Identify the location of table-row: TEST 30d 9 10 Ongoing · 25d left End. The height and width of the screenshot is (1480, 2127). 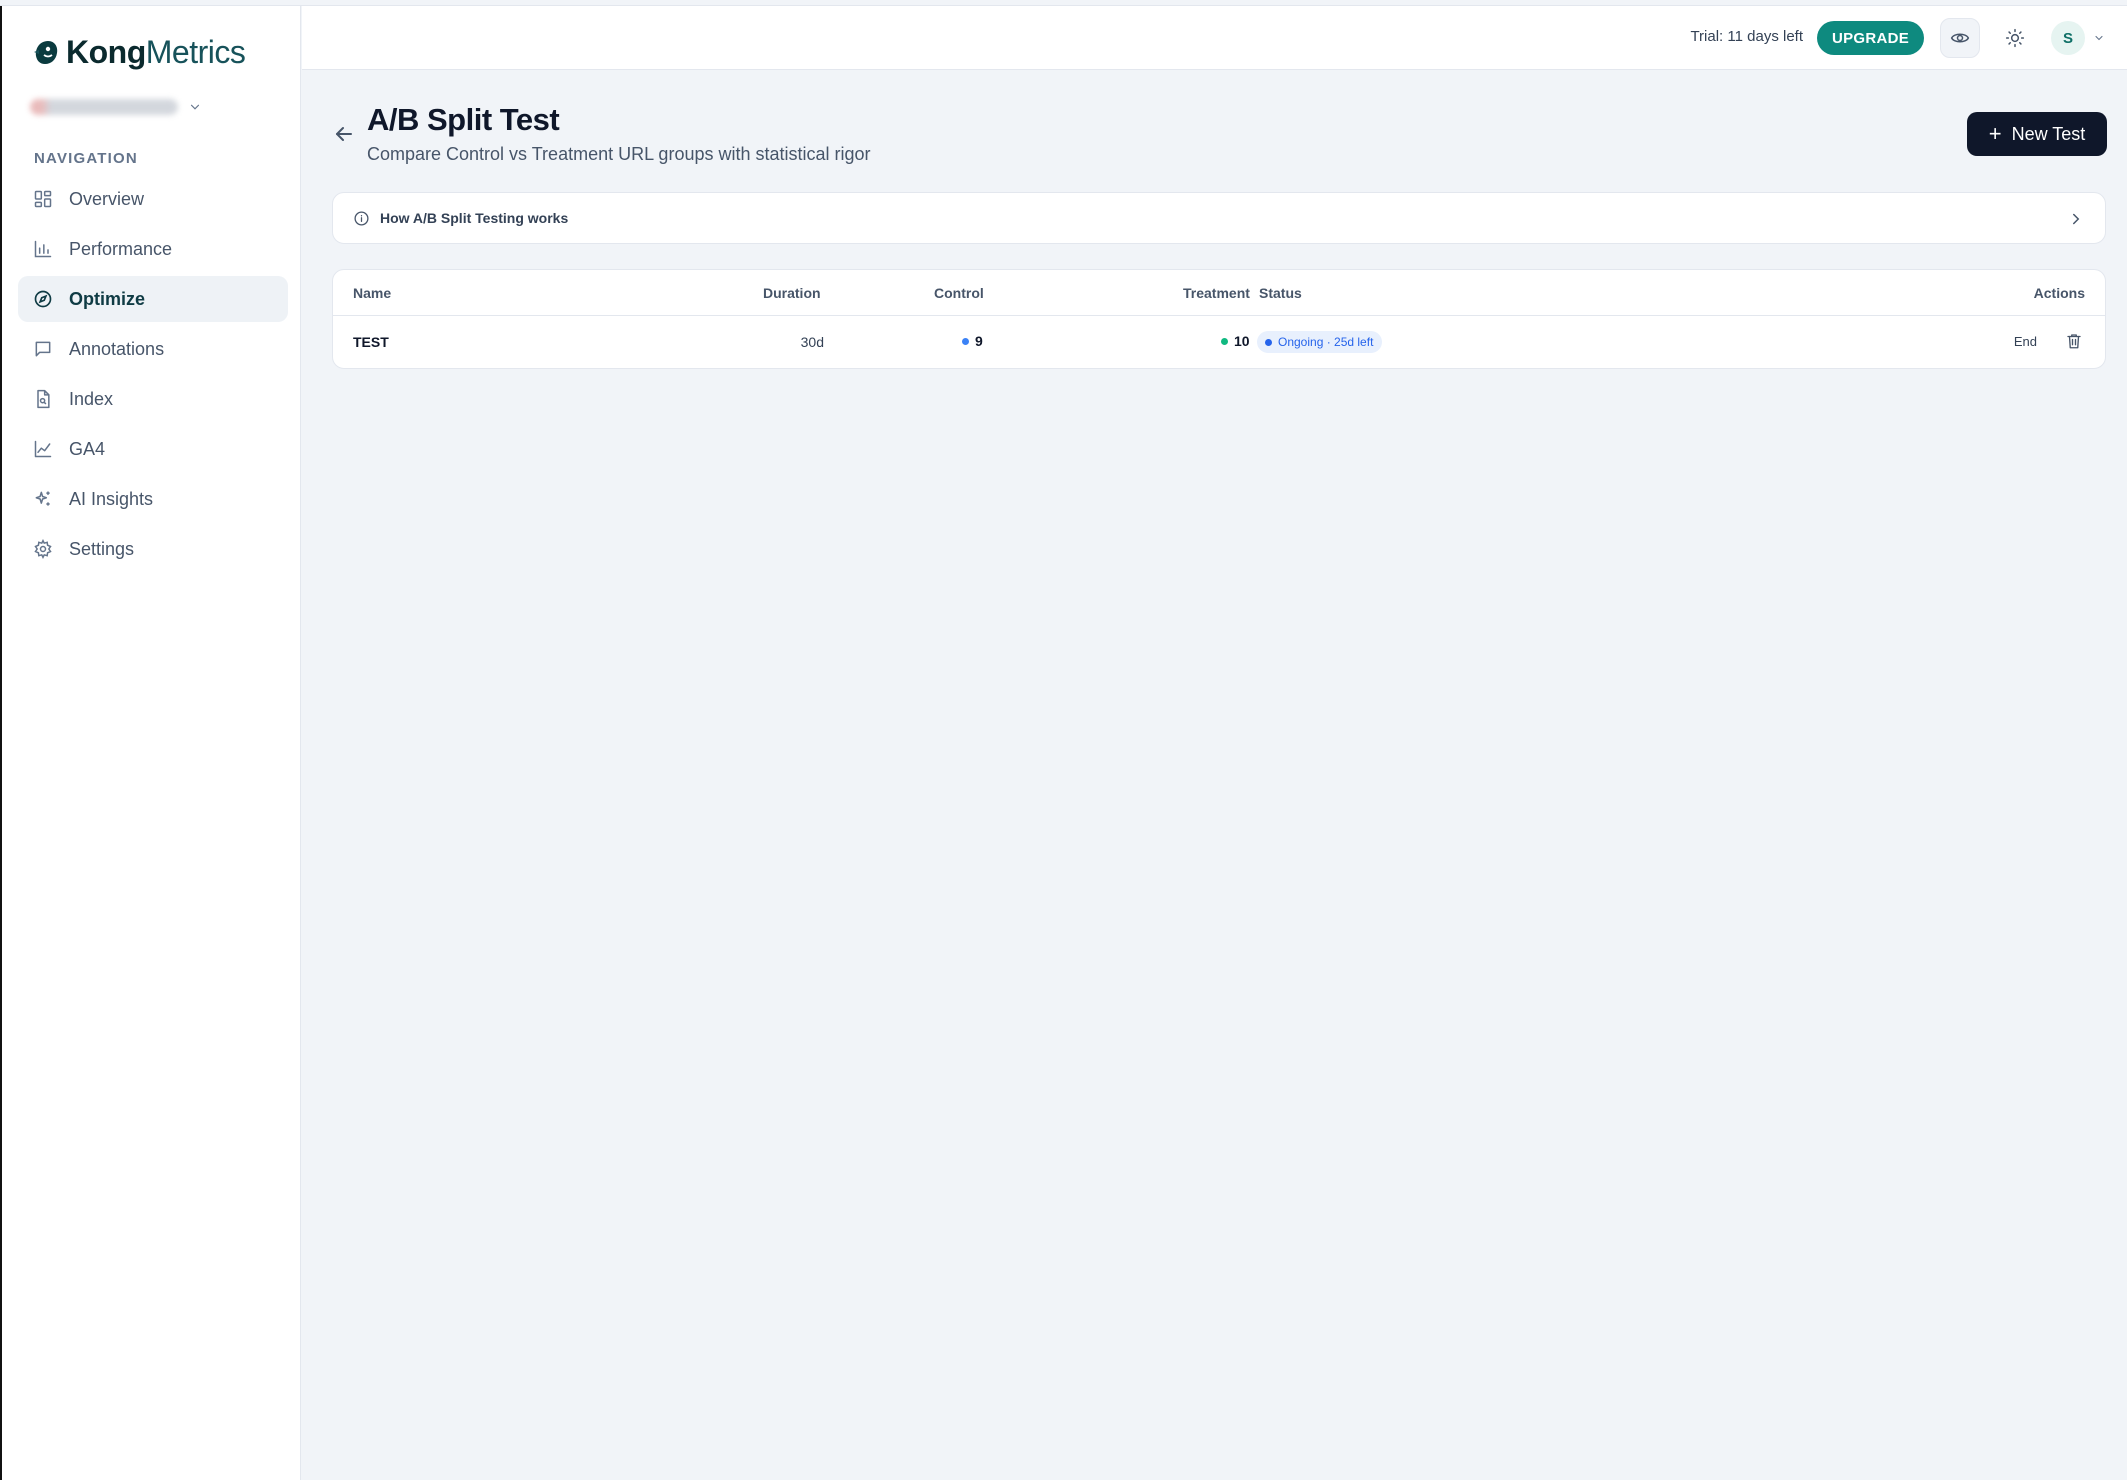
(1219, 343).